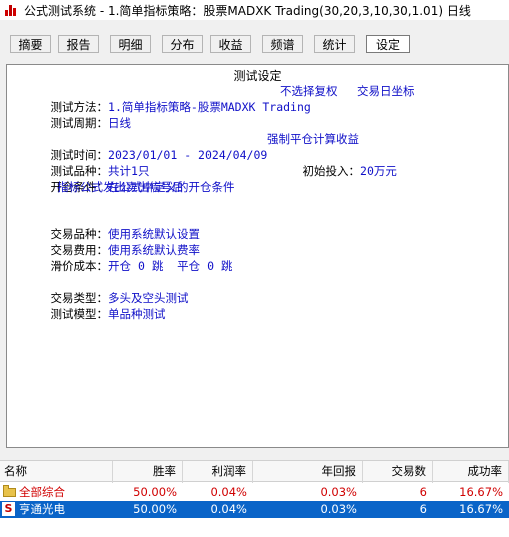 The height and width of the screenshot is (537, 509). Describe the element at coordinates (218, 472) in the screenshot. I see `col-header-profit: 利润率` at that location.